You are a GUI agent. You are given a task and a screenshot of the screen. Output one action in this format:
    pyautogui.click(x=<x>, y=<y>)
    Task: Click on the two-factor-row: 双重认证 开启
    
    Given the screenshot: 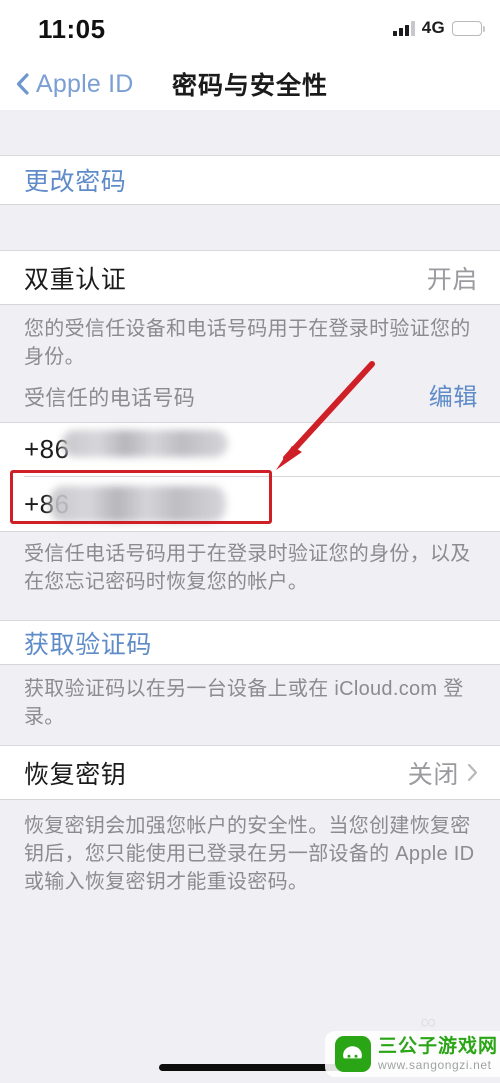 What is the action you would take?
    pyautogui.click(x=250, y=277)
    